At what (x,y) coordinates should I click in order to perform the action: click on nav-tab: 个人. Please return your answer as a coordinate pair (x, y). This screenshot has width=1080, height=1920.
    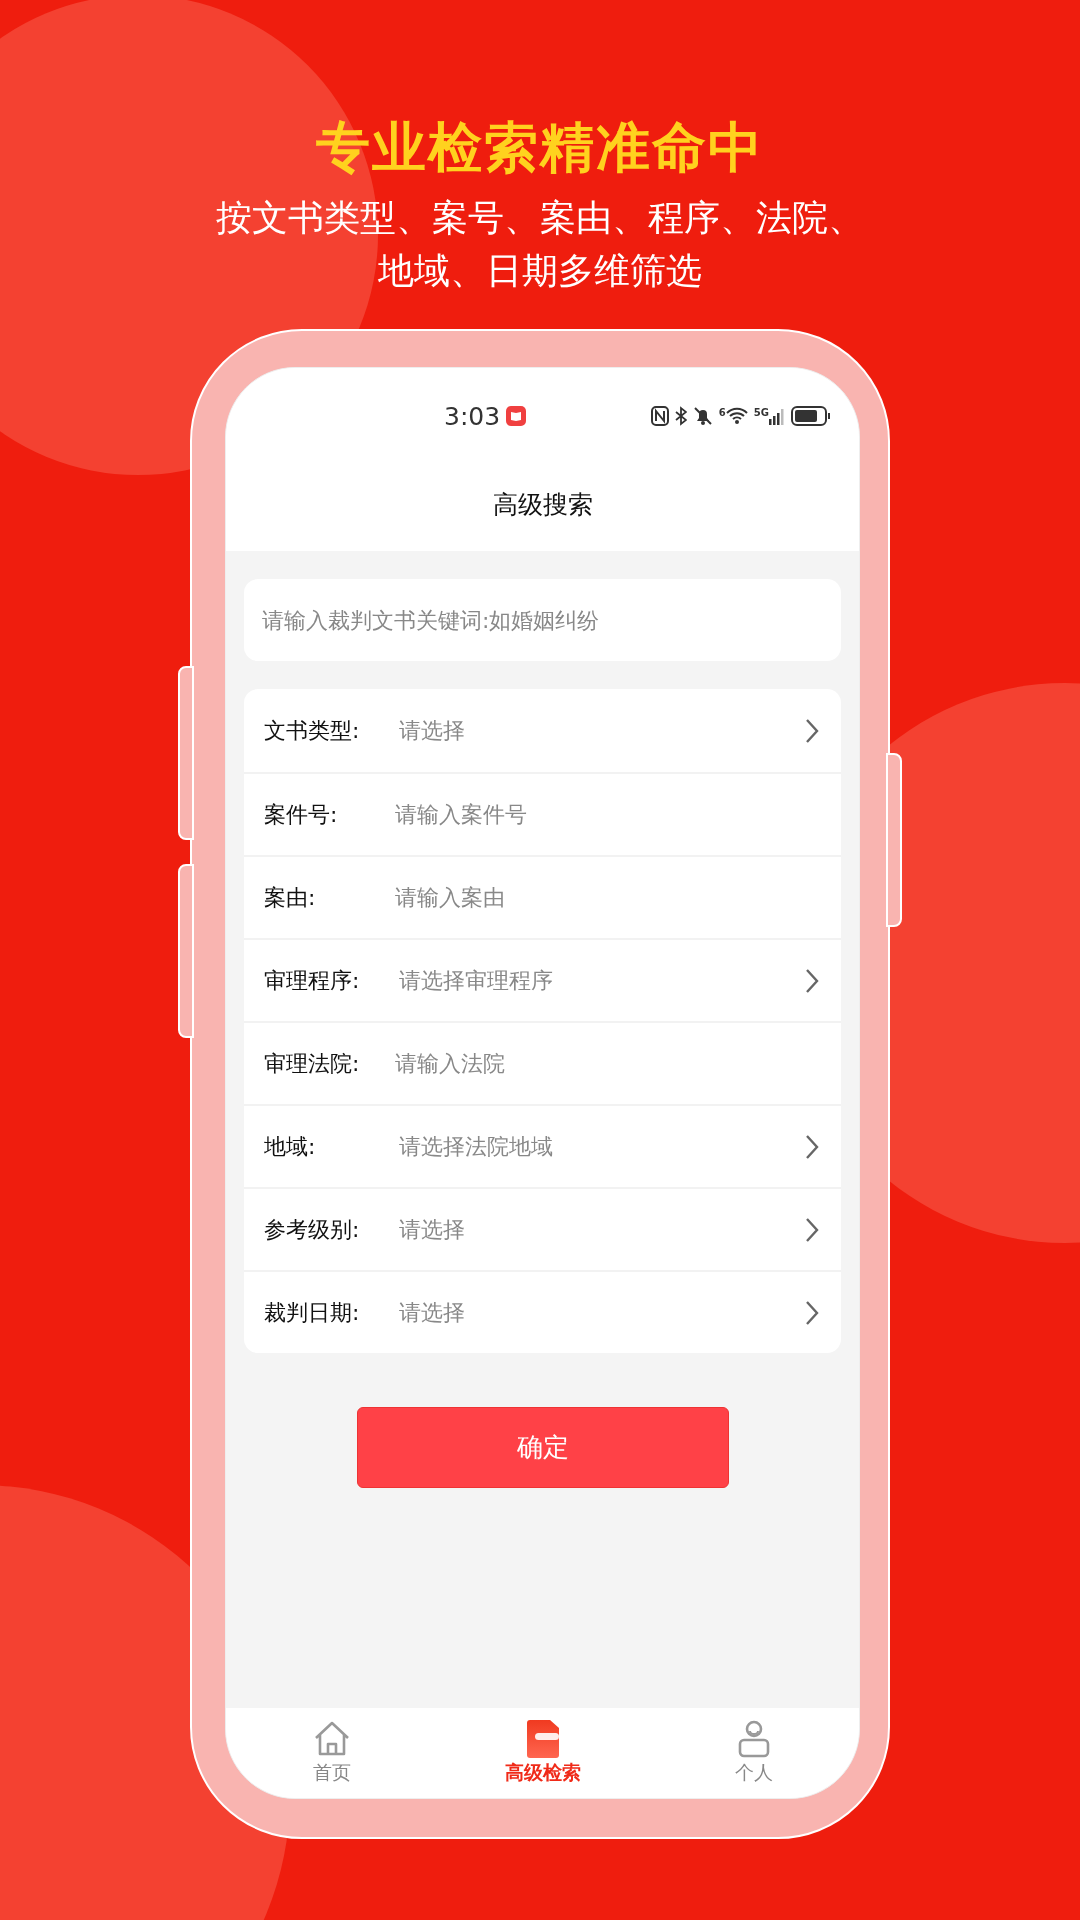
    Looking at the image, I should click on (753, 1753).